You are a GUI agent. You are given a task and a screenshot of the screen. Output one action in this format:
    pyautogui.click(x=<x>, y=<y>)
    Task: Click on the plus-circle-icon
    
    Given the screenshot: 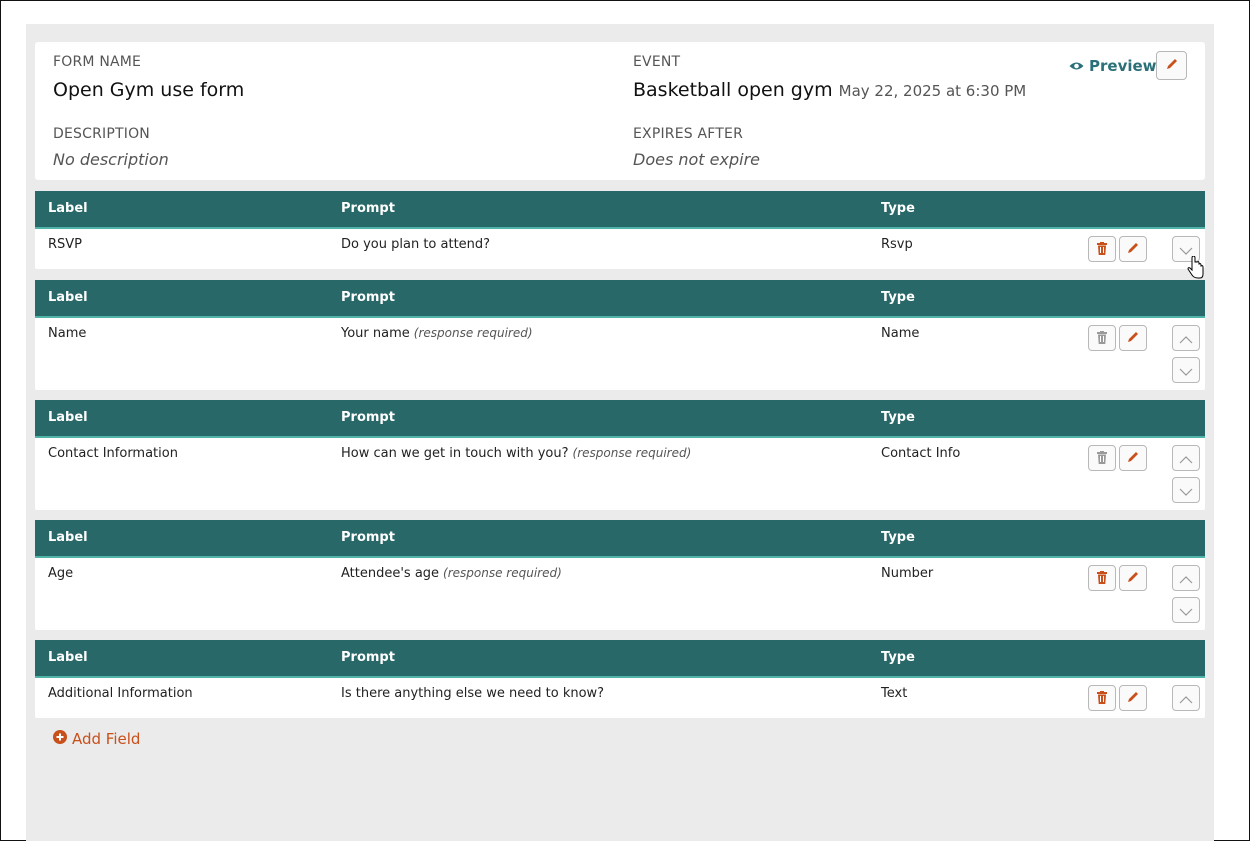 What is the action you would take?
    pyautogui.click(x=60, y=739)
    